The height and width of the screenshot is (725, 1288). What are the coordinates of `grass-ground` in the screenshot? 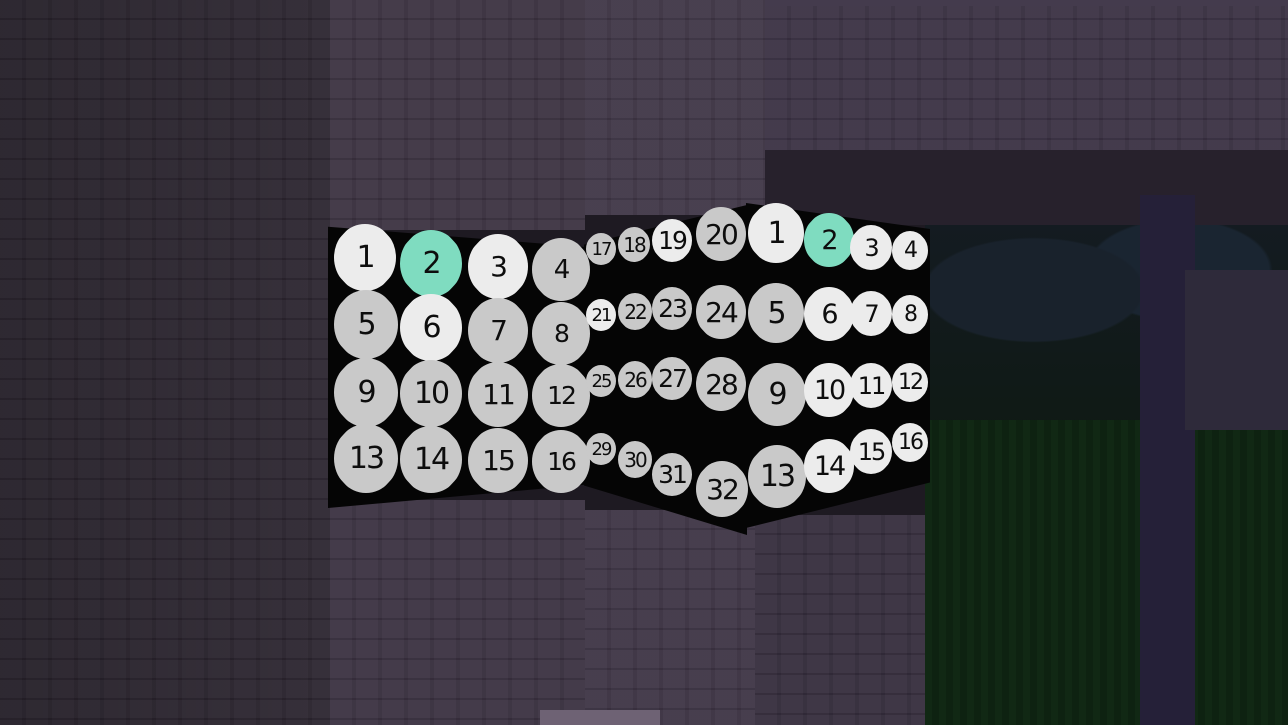 It's located at (1106, 572).